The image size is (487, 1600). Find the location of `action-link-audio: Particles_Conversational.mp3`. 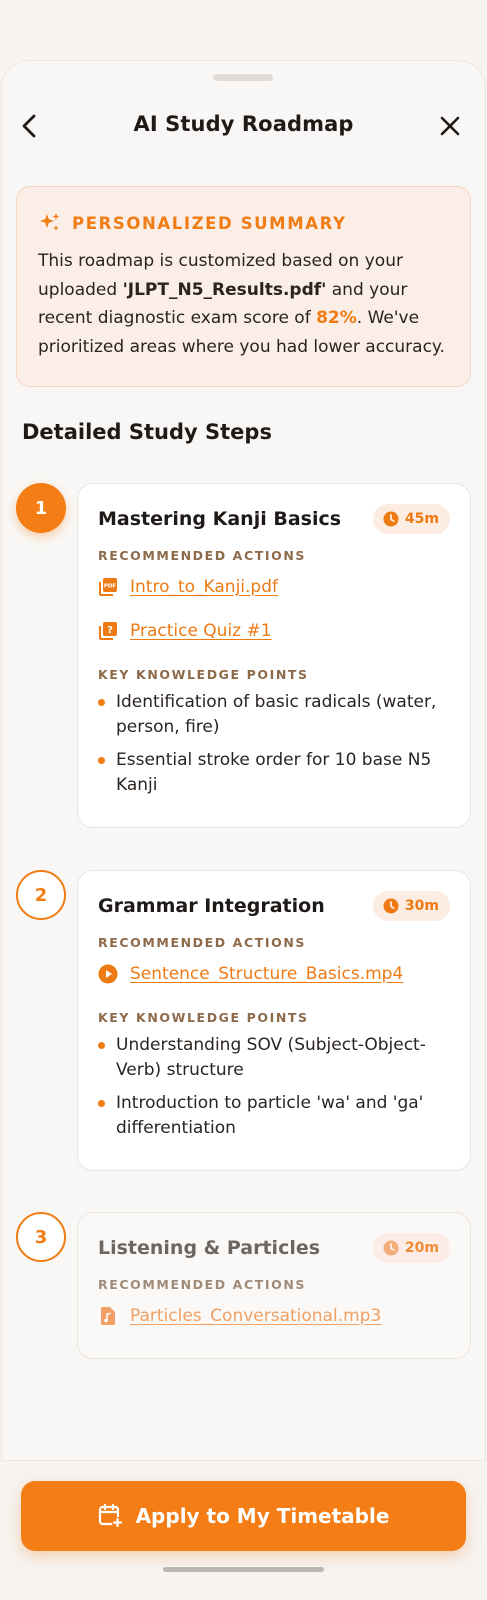

action-link-audio: Particles_Conversational.mp3 is located at coordinates (274, 1316).